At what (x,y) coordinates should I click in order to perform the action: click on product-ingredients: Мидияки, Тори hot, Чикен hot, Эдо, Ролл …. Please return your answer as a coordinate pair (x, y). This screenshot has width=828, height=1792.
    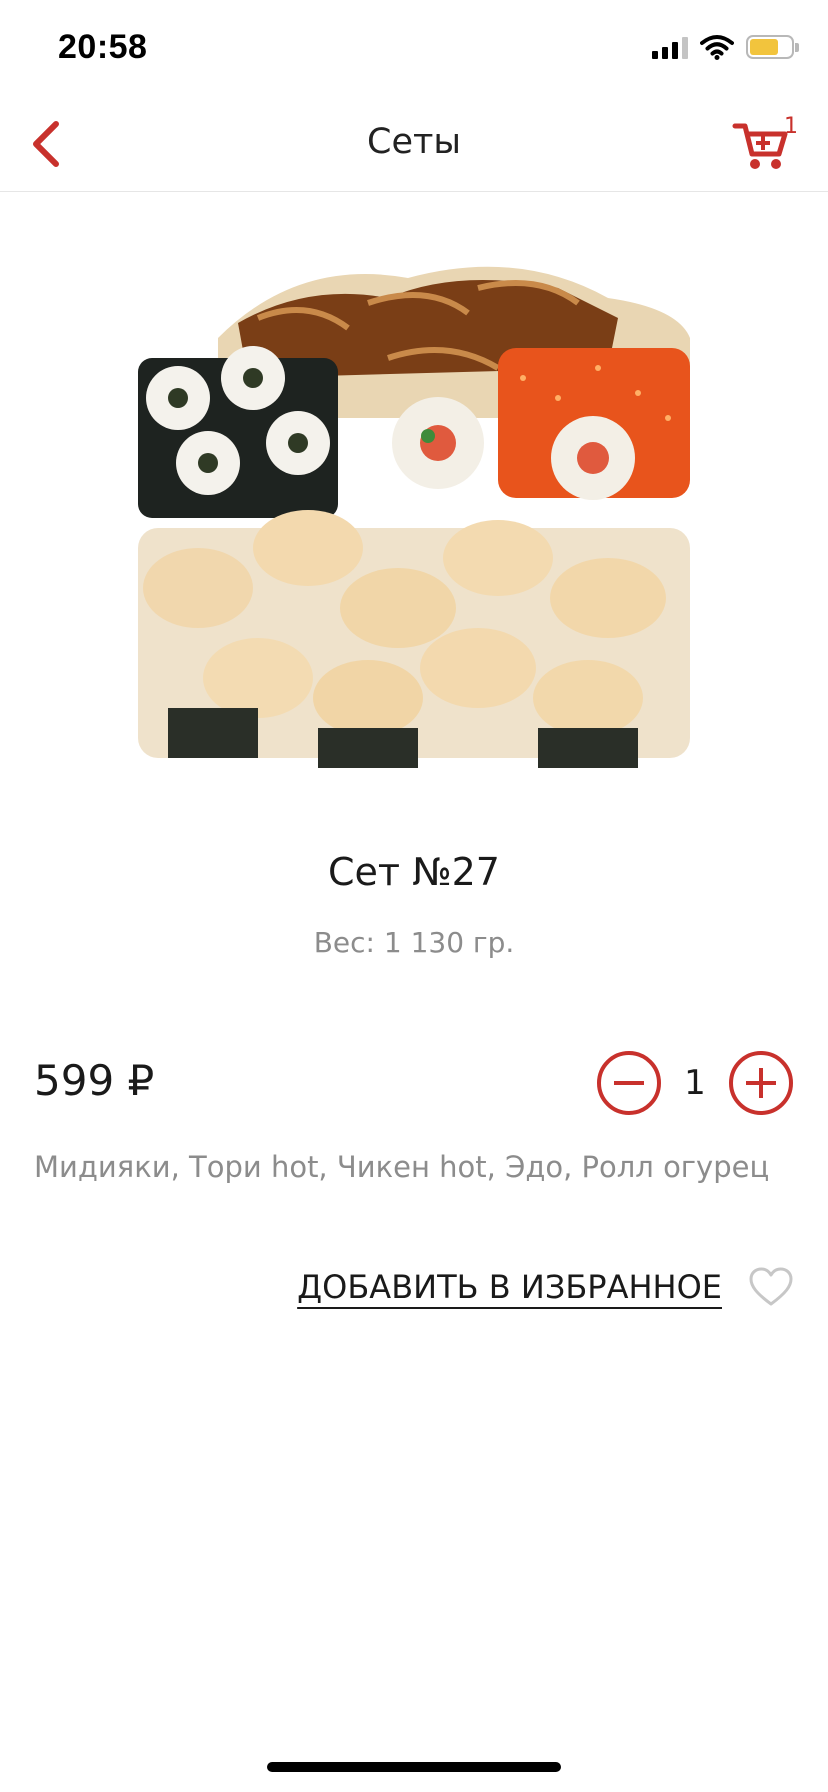
    Looking at the image, I should click on (402, 1167).